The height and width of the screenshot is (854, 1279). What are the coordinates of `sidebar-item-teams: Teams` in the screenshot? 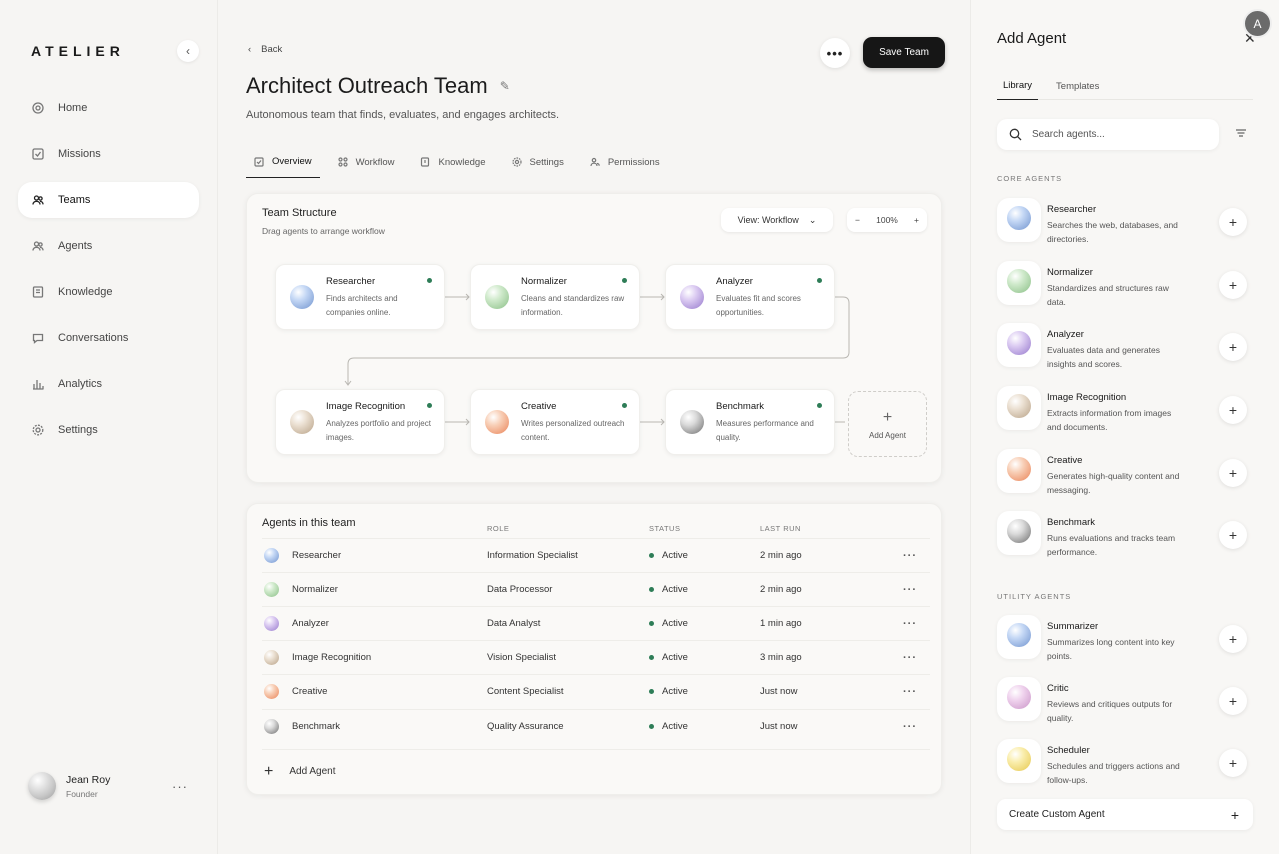 It's located at (108, 200).